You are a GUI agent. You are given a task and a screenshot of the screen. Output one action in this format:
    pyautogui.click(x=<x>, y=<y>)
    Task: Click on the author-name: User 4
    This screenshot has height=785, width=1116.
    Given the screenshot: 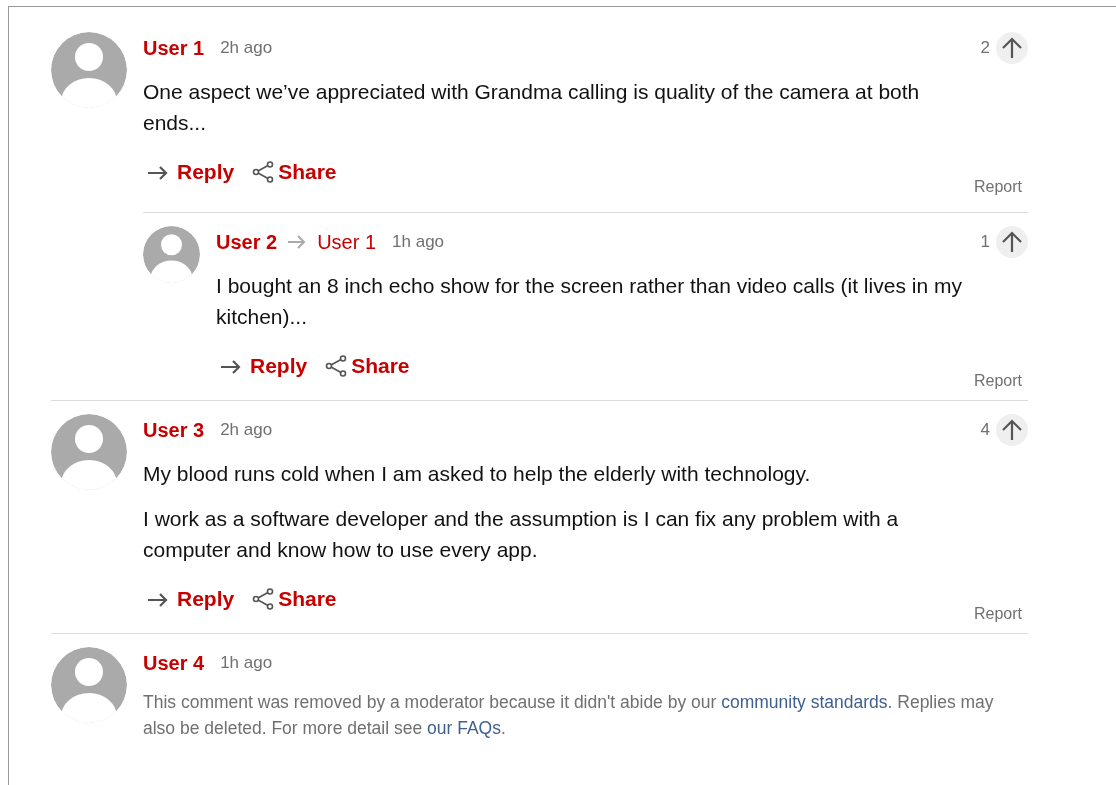 What is the action you would take?
    pyautogui.click(x=174, y=663)
    